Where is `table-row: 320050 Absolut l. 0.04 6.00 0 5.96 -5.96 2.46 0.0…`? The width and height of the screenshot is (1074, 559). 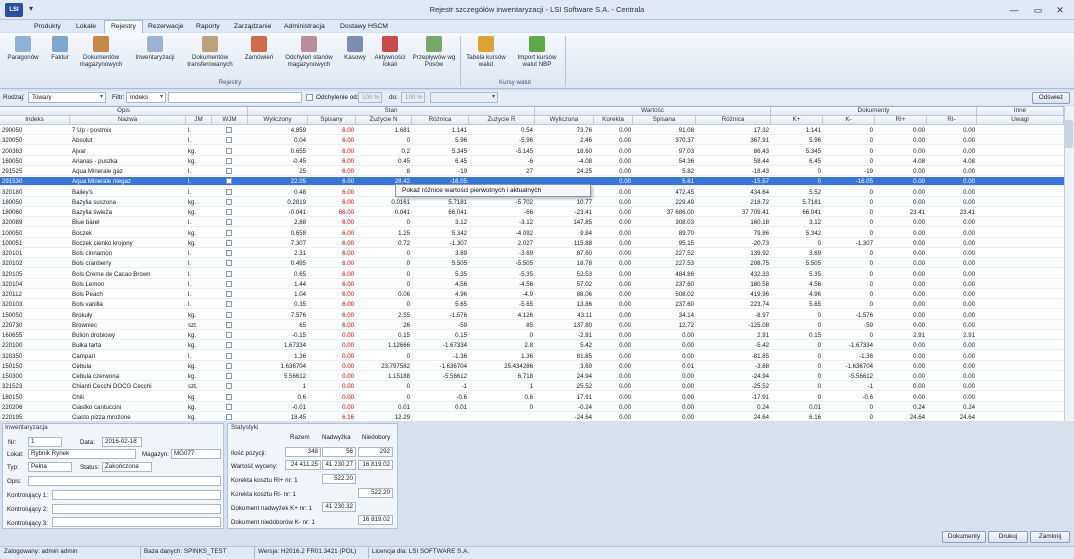 table-row: 320050 Absolut l. 0.04 6.00 0 5.96 -5.96 2.46 0.0… is located at coordinates (532, 141).